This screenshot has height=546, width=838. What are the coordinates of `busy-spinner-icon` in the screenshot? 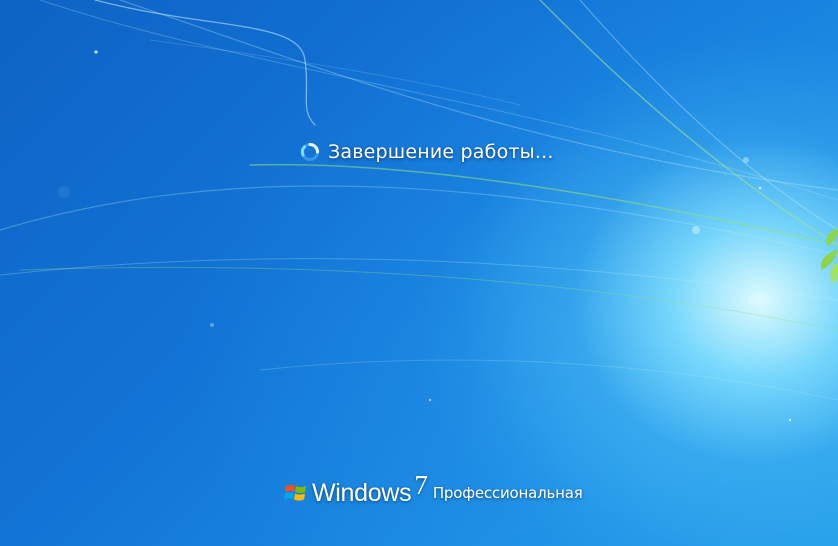 It's located at (309, 152).